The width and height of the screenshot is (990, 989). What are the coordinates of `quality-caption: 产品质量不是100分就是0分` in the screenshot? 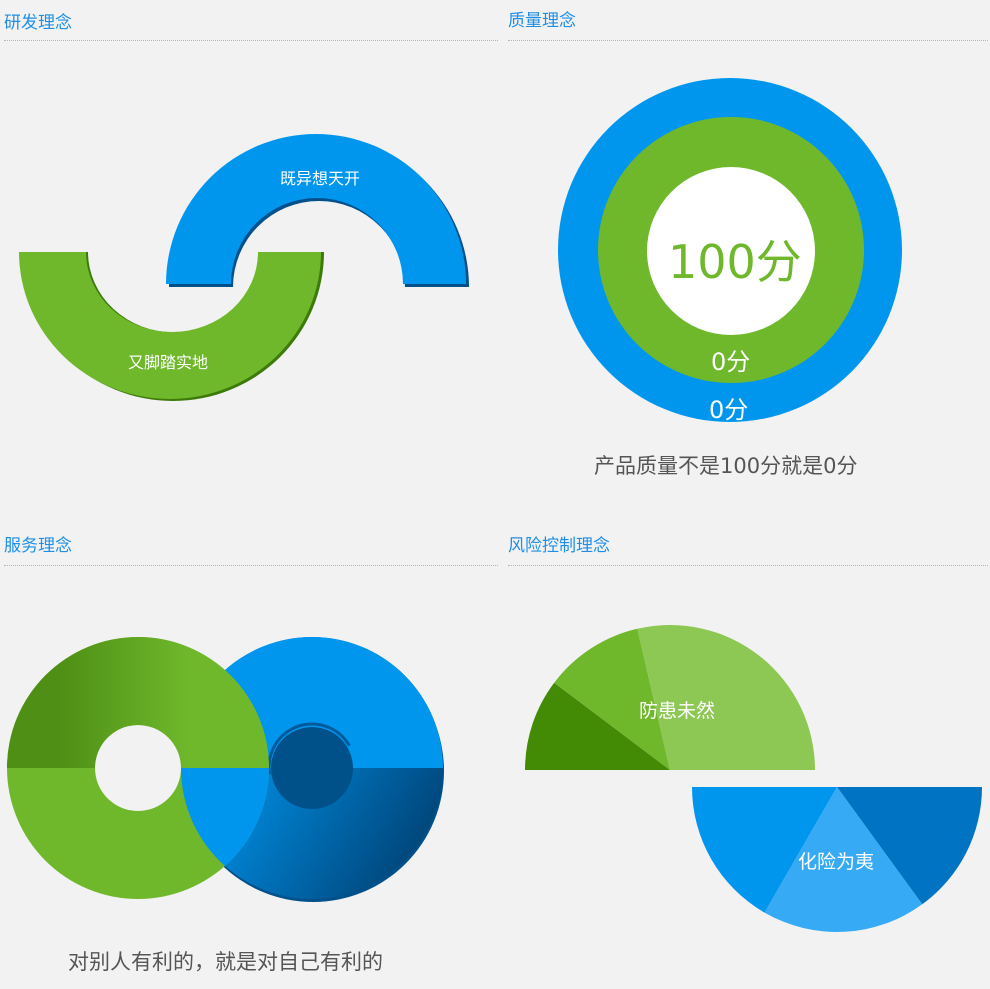 It's located at (726, 466).